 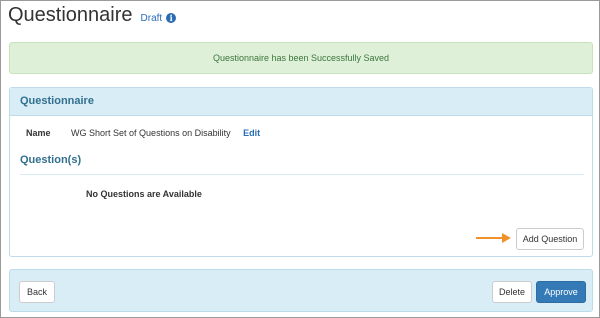 What do you see at coordinates (512, 292) in the screenshot?
I see `delete-button: Delete` at bounding box center [512, 292].